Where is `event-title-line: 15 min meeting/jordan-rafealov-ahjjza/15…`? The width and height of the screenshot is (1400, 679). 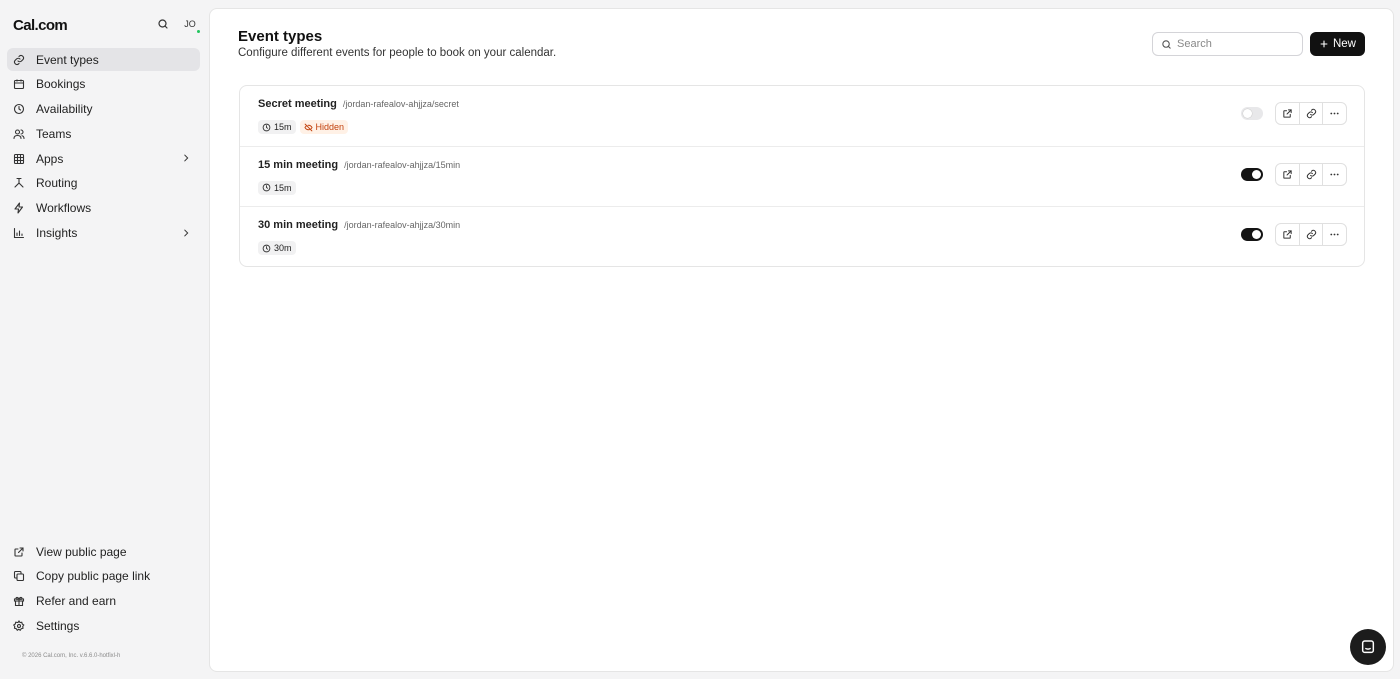 event-title-line: 15 min meeting/jordan-rafealov-ahjjza/15… is located at coordinates (359, 165).